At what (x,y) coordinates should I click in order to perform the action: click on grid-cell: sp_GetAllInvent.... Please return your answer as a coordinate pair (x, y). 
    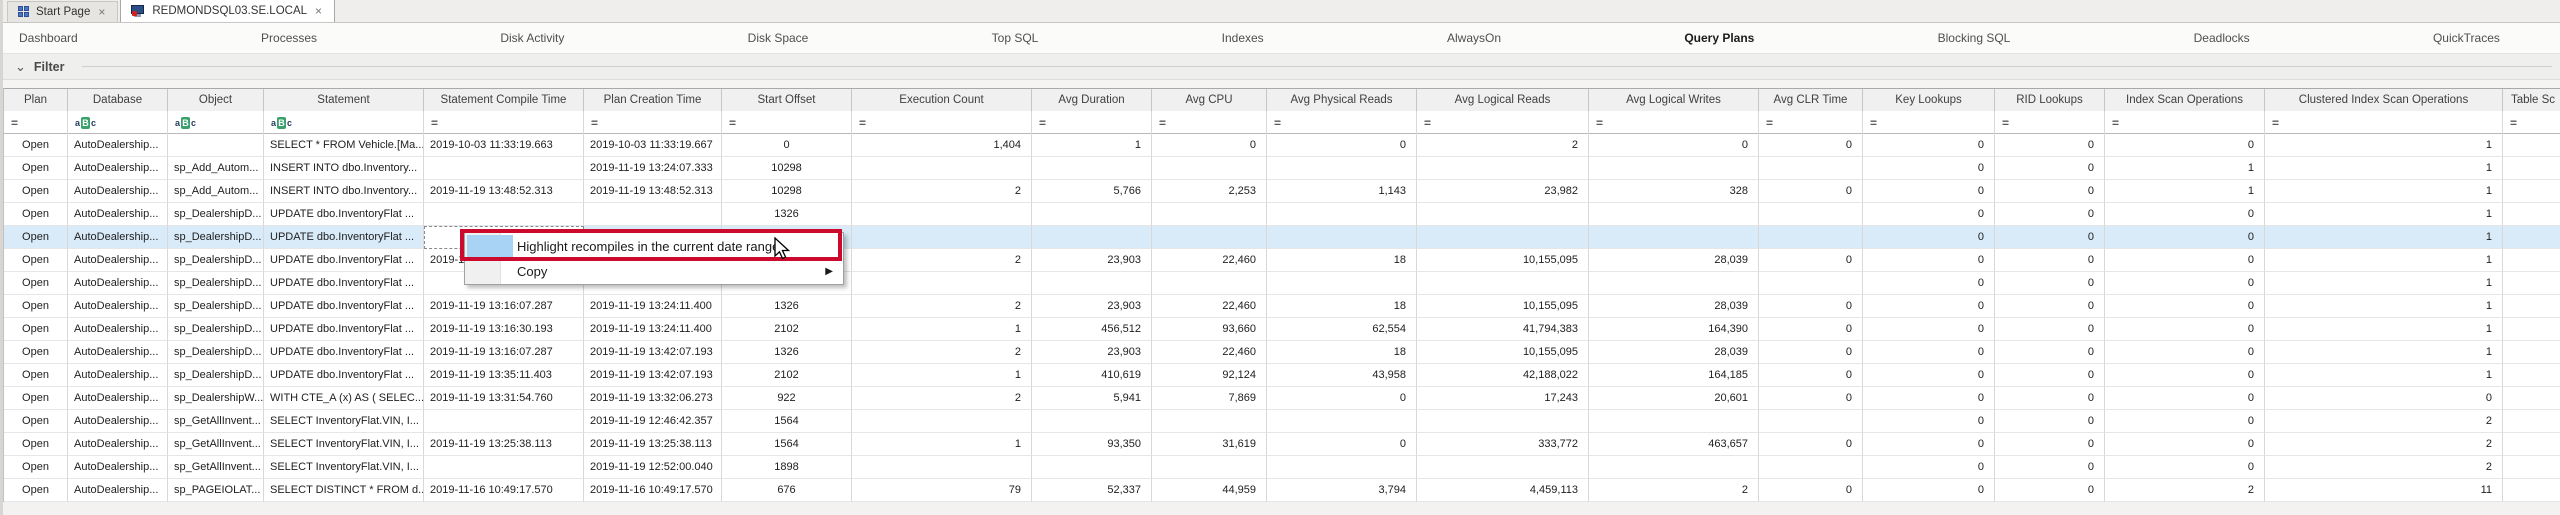
    Looking at the image, I should click on (216, 444).